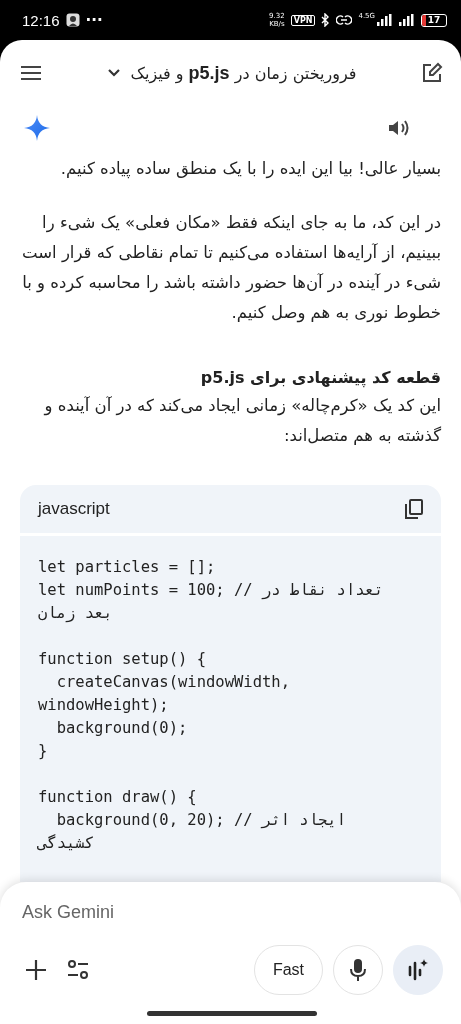 Image resolution: width=461 pixels, height=1024 pixels. I want to click on code-line: background(0);, so click(122, 728).